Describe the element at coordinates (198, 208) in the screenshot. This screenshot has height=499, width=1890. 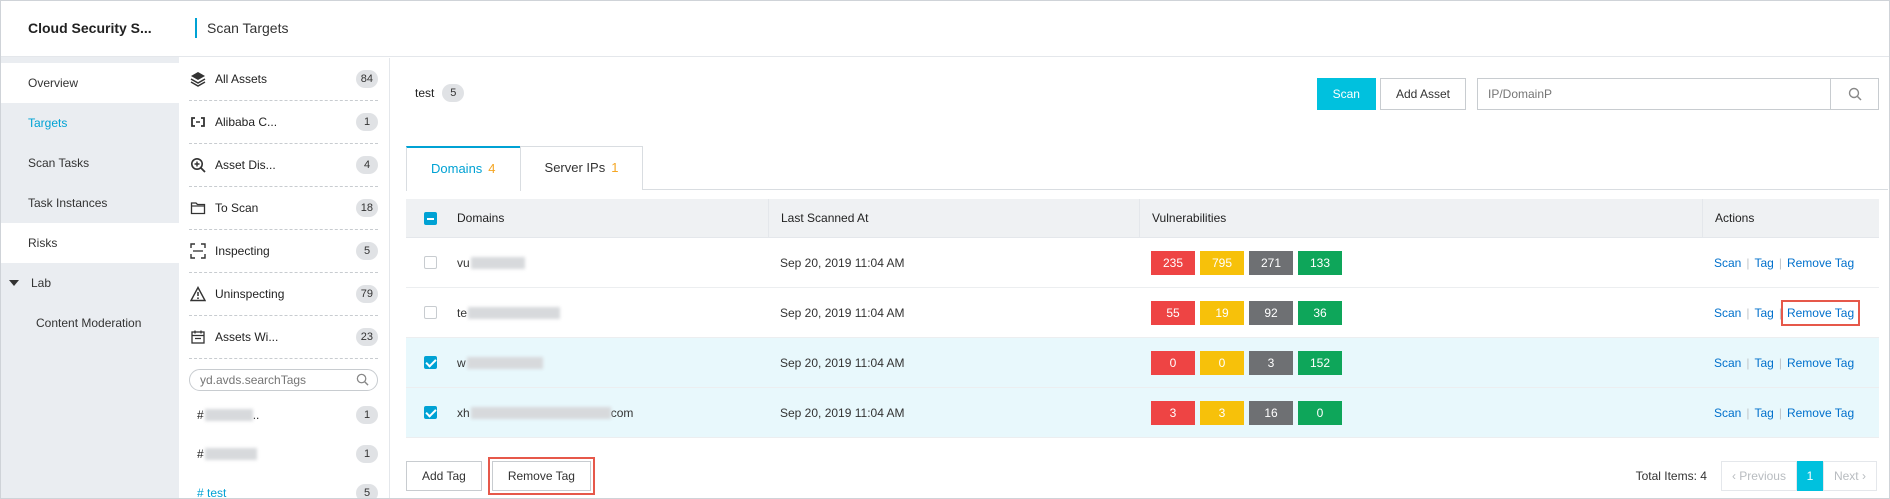
I see `folder-icon` at that location.